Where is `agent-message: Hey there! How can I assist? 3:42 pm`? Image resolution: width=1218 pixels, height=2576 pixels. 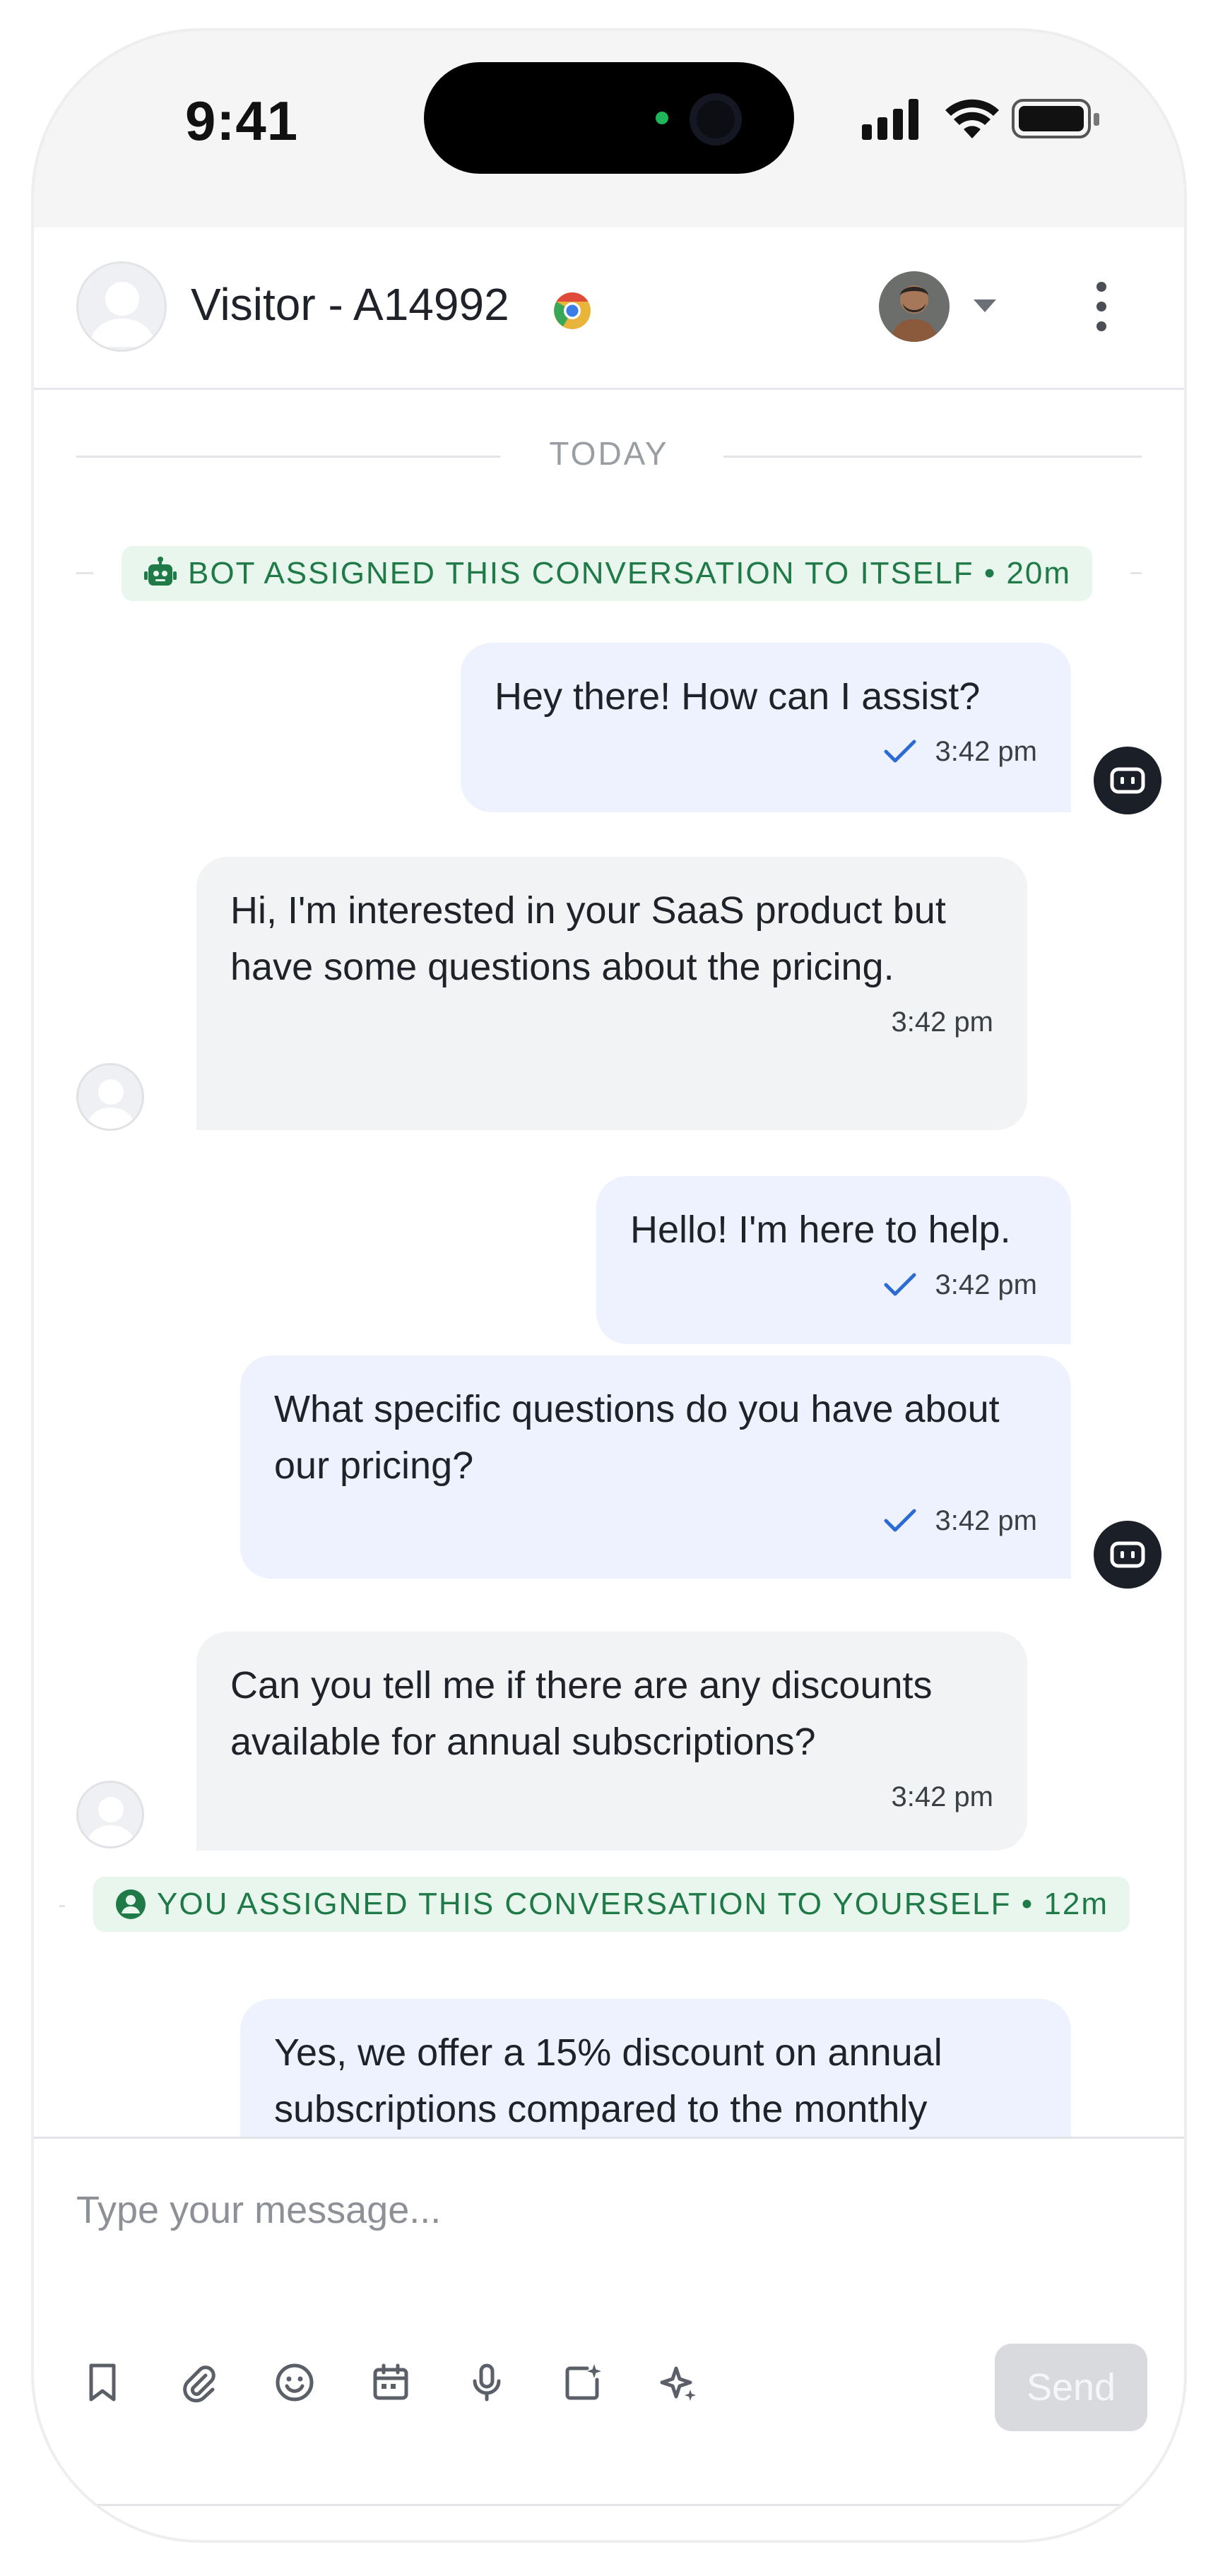 agent-message: Hey there! How can I assist? 3:42 pm is located at coordinates (766, 727).